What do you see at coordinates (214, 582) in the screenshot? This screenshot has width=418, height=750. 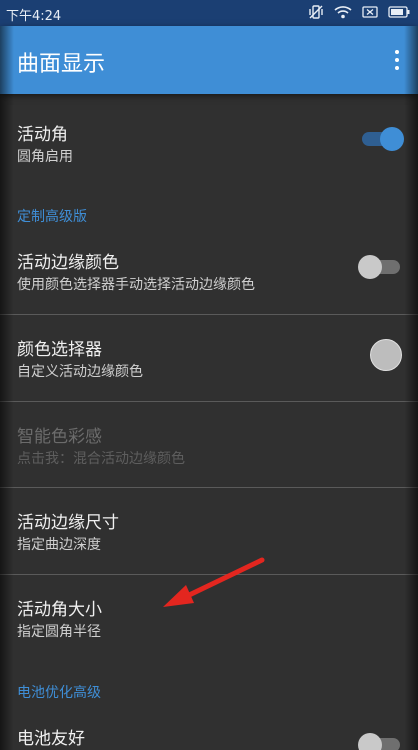 I see `arrow-icon` at bounding box center [214, 582].